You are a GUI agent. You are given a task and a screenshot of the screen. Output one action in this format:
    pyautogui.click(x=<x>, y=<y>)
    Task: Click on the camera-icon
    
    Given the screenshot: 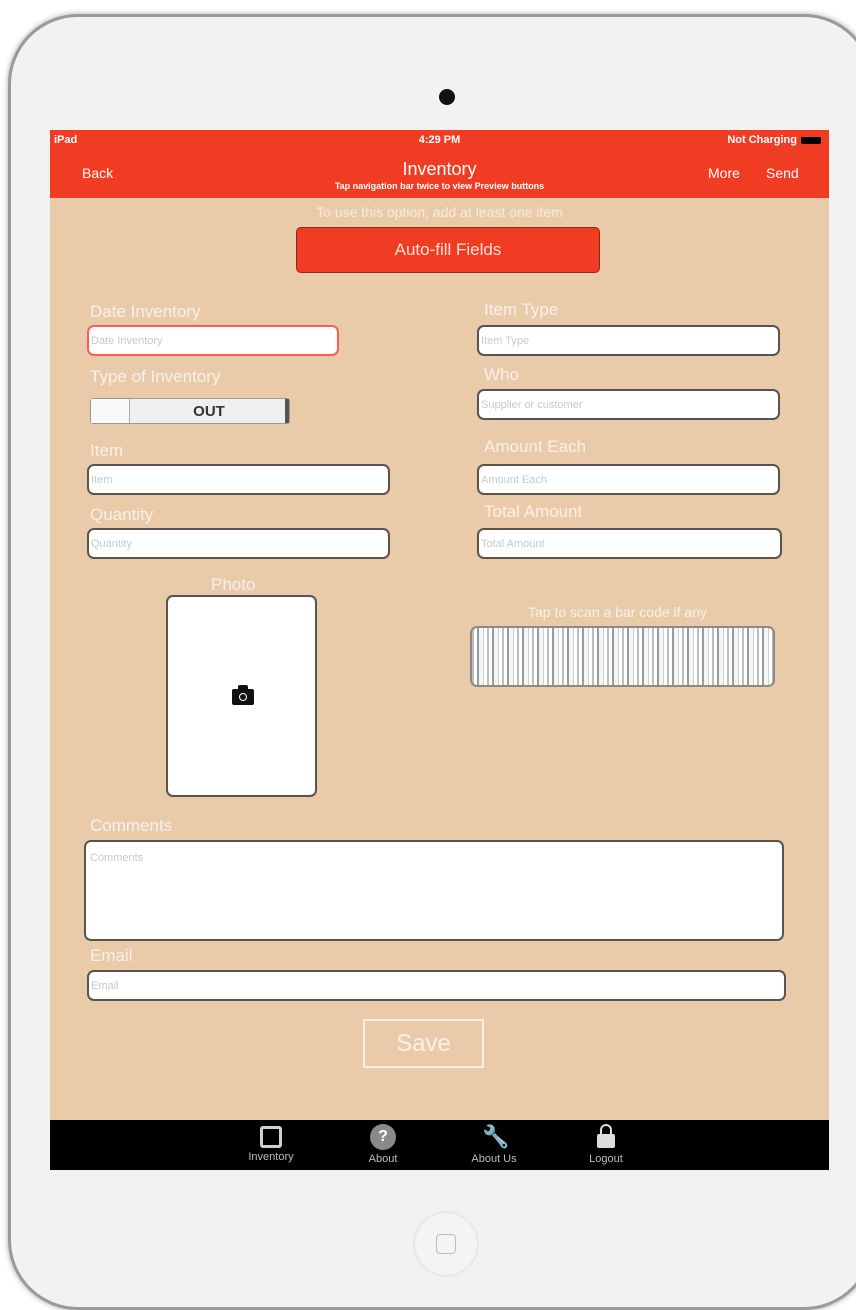 What is the action you would take?
    pyautogui.click(x=243, y=695)
    